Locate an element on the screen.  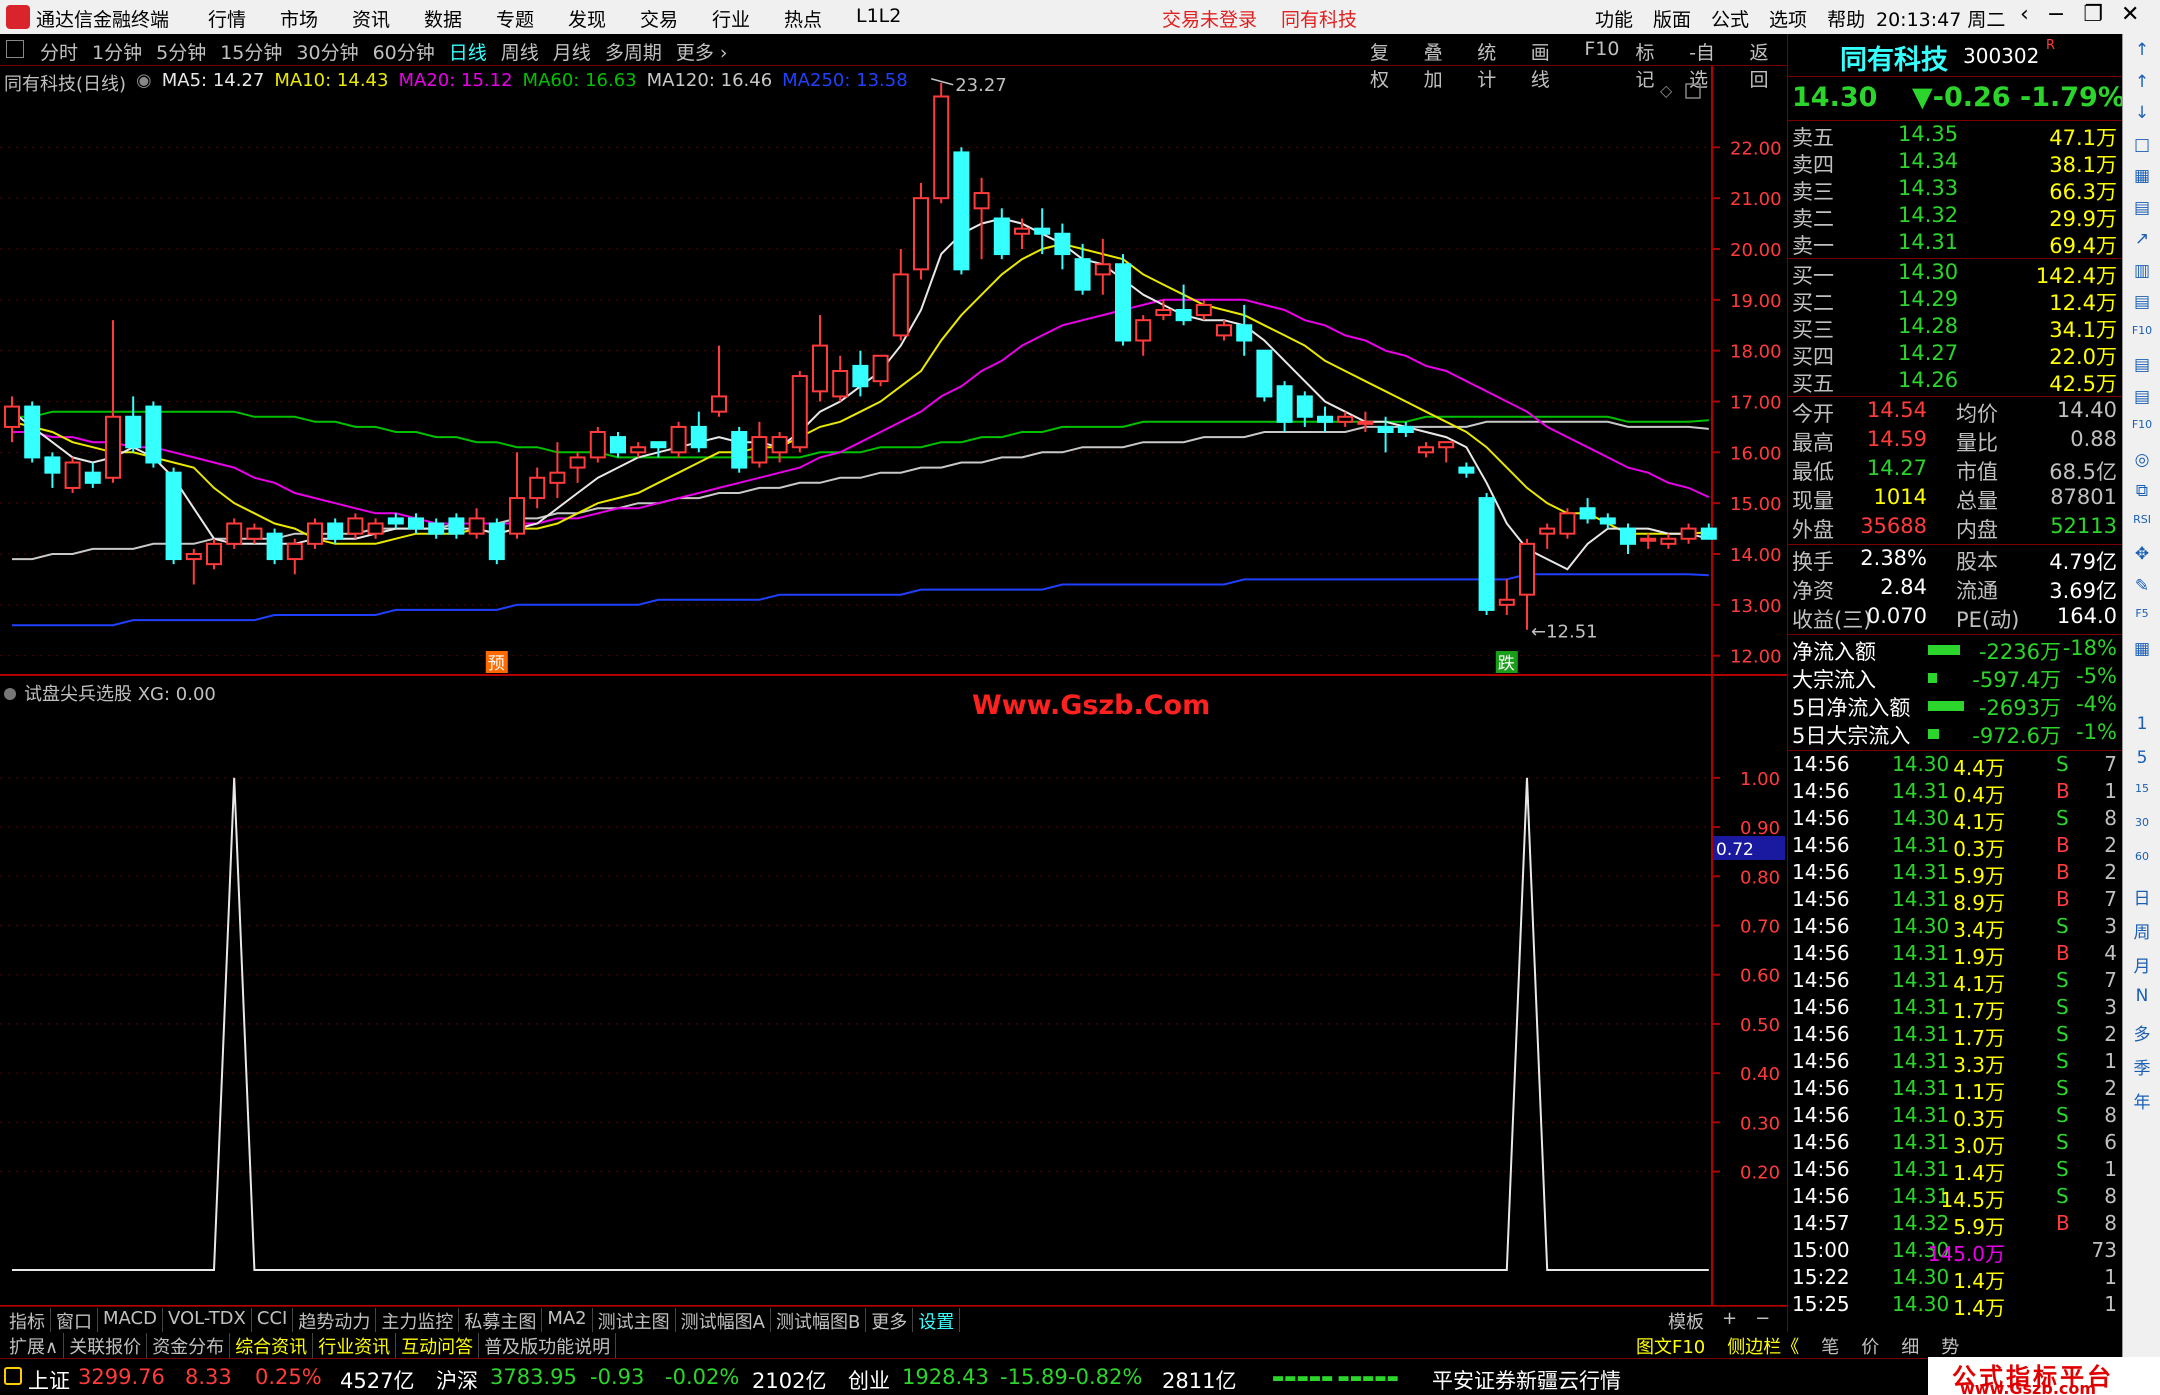
orderbook-row: 卖一 14.31 69.4万 is located at coordinates (1955, 244).